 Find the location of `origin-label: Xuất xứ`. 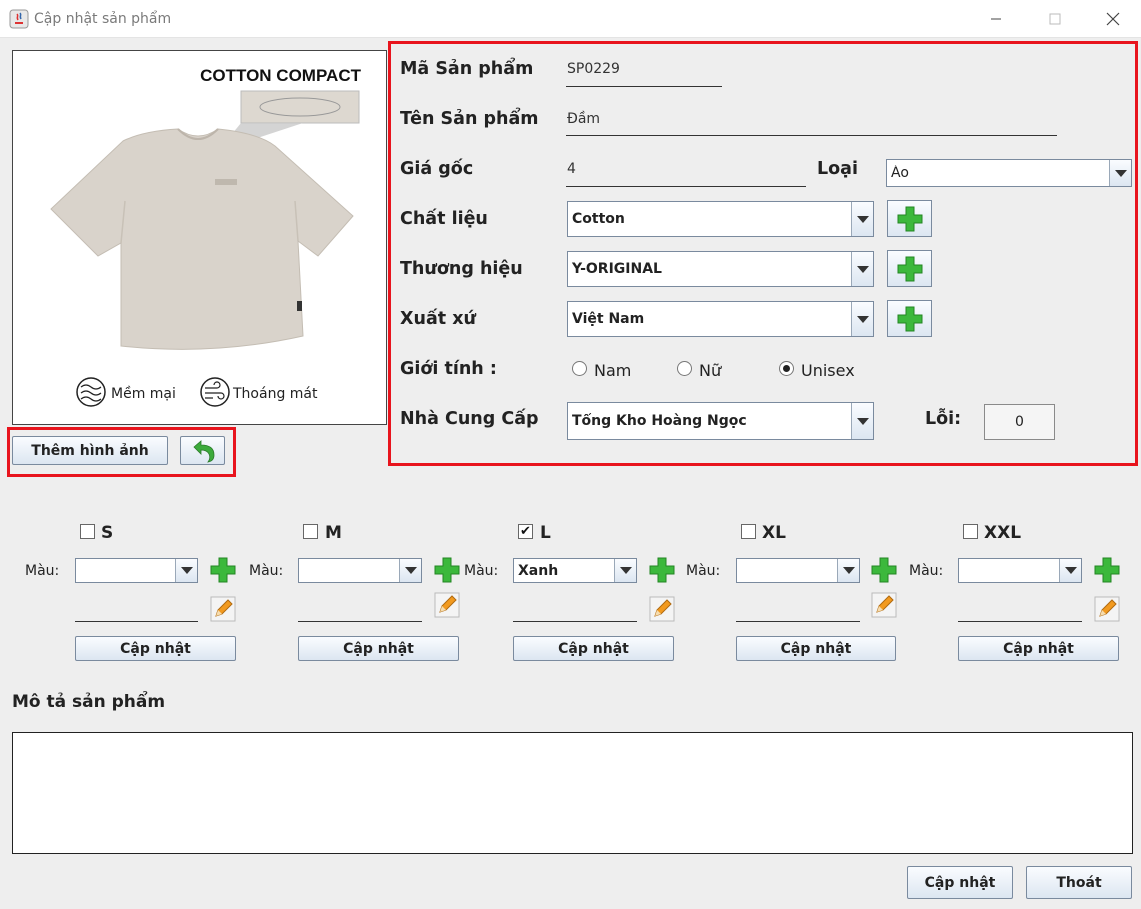

origin-label: Xuất xứ is located at coordinates (438, 319).